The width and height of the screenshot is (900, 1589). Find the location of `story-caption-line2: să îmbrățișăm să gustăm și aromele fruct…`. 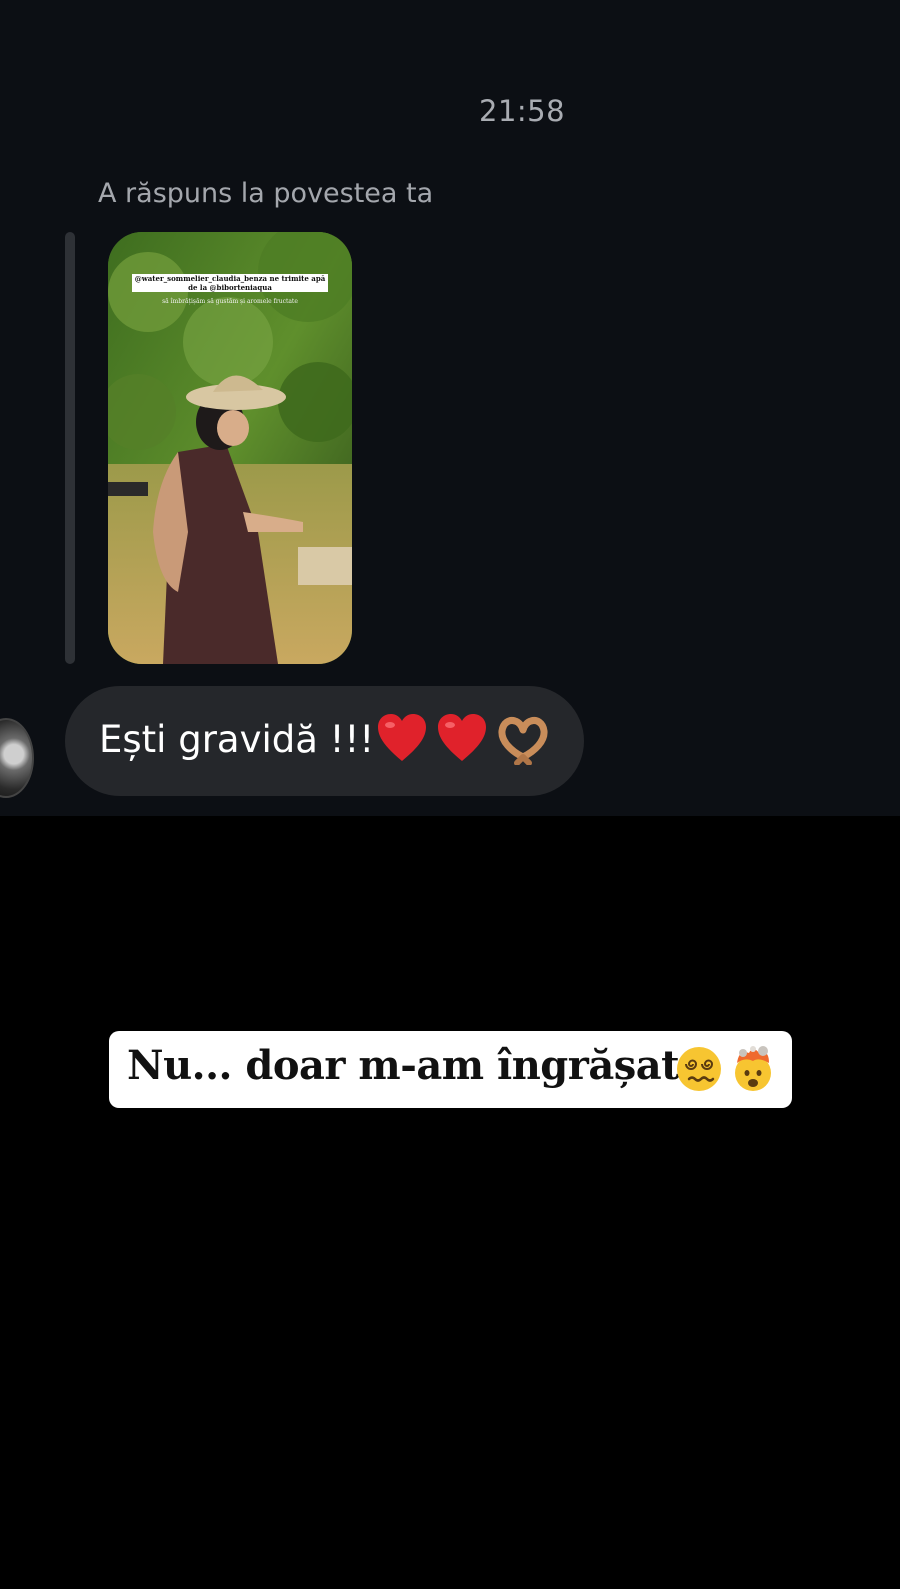

story-caption-line2: să îmbrățișăm să gustăm și aromele fruct… is located at coordinates (230, 301).